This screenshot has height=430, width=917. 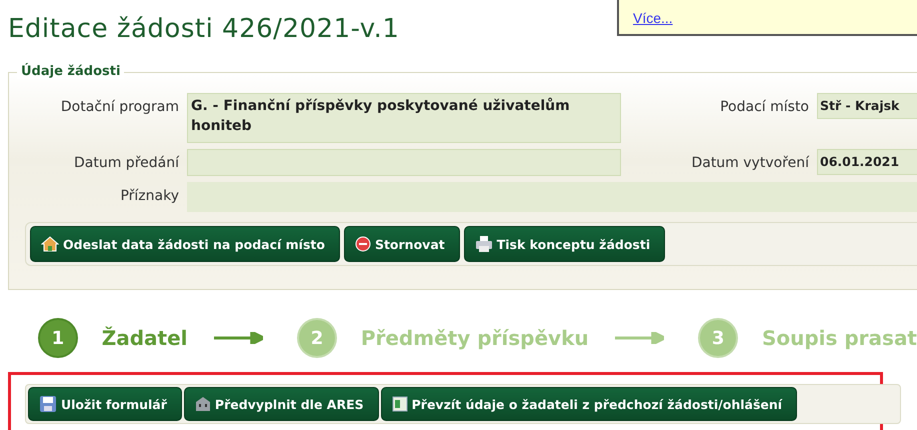 What do you see at coordinates (589, 404) in the screenshot?
I see `toolbar-button: Převzít údaje o žadateli z předchozí žádosti/ohlášení` at bounding box center [589, 404].